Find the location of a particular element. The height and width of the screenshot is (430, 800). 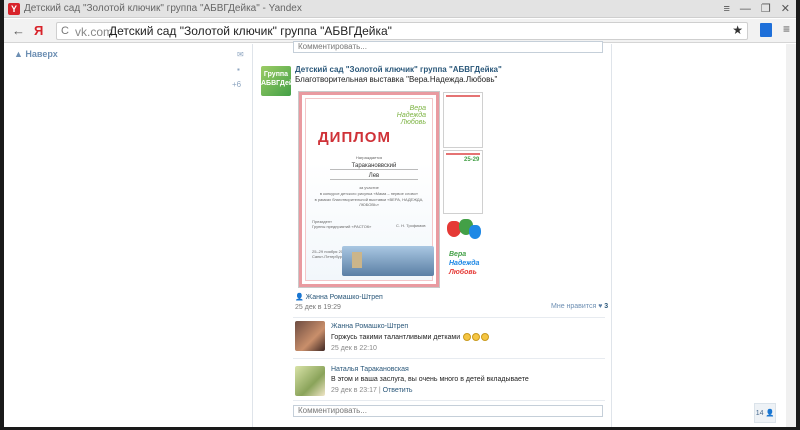

city-illustration is located at coordinates (388, 261).